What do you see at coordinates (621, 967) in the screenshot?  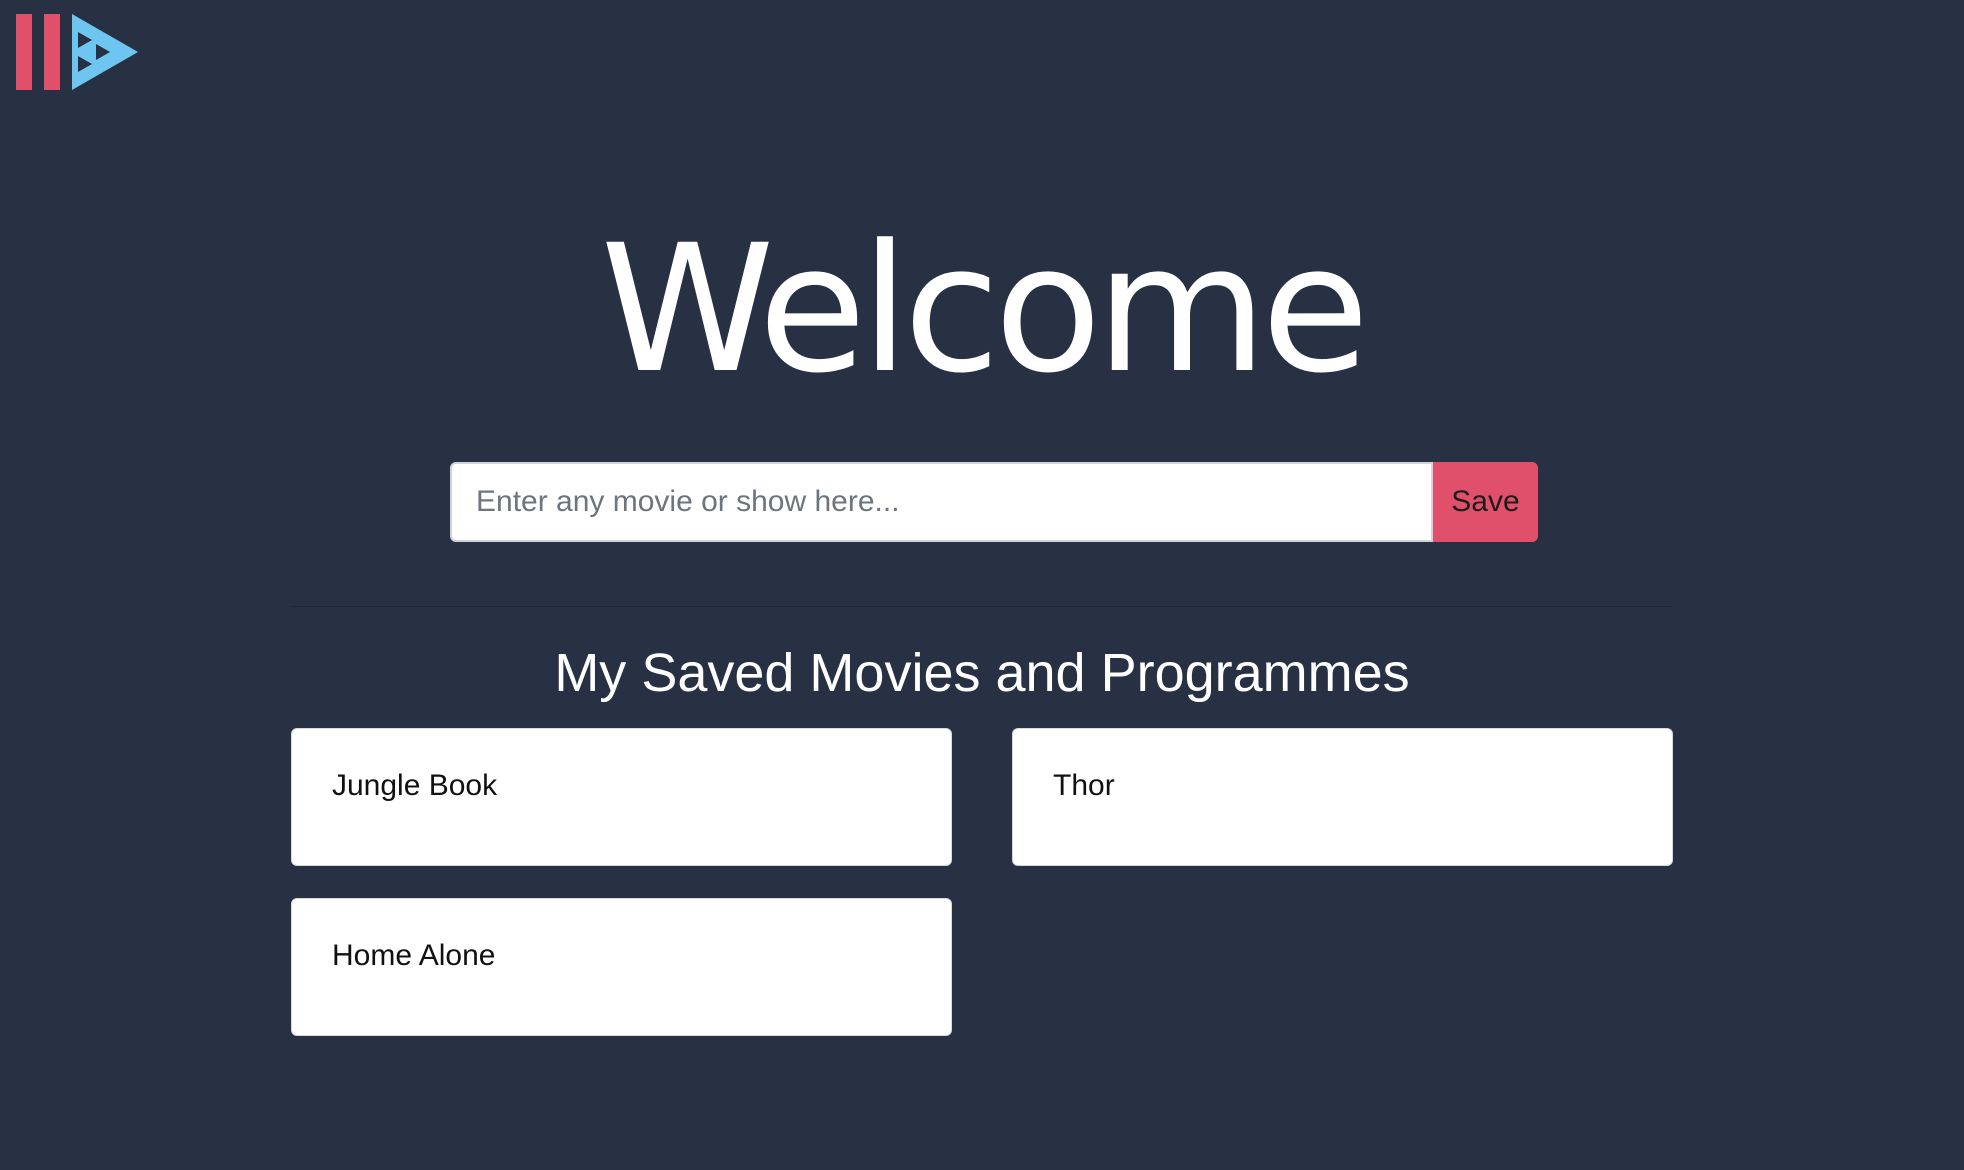 I see `saved-item-card: Home Alone` at bounding box center [621, 967].